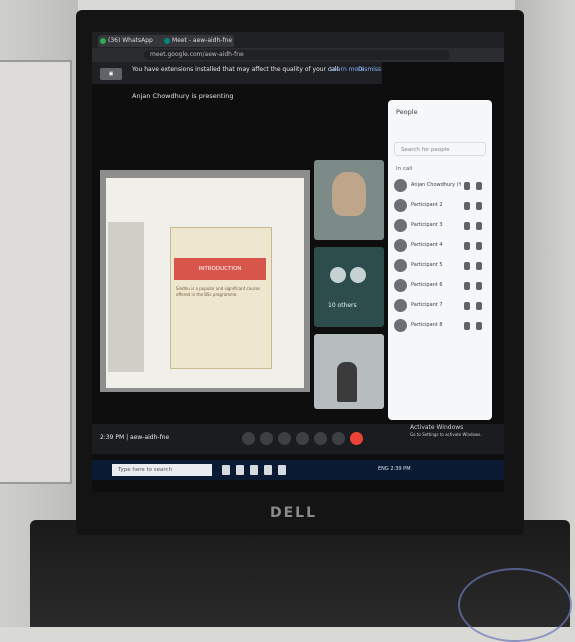  What do you see at coordinates (220, 269) in the screenshot?
I see `slide-title: INTRODUCTION` at bounding box center [220, 269].